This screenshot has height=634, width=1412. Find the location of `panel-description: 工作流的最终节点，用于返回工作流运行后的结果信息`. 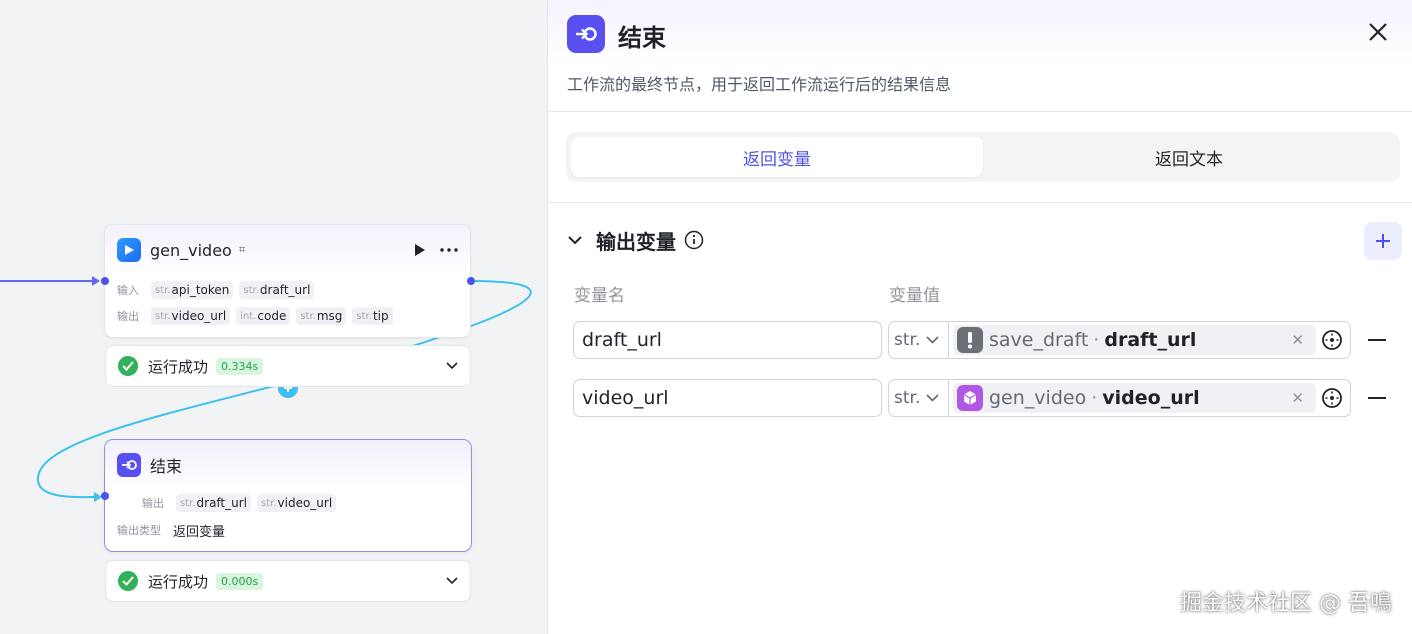

panel-description: 工作流的最终节点，用于返回工作流运行后的结果信息 is located at coordinates (759, 84).